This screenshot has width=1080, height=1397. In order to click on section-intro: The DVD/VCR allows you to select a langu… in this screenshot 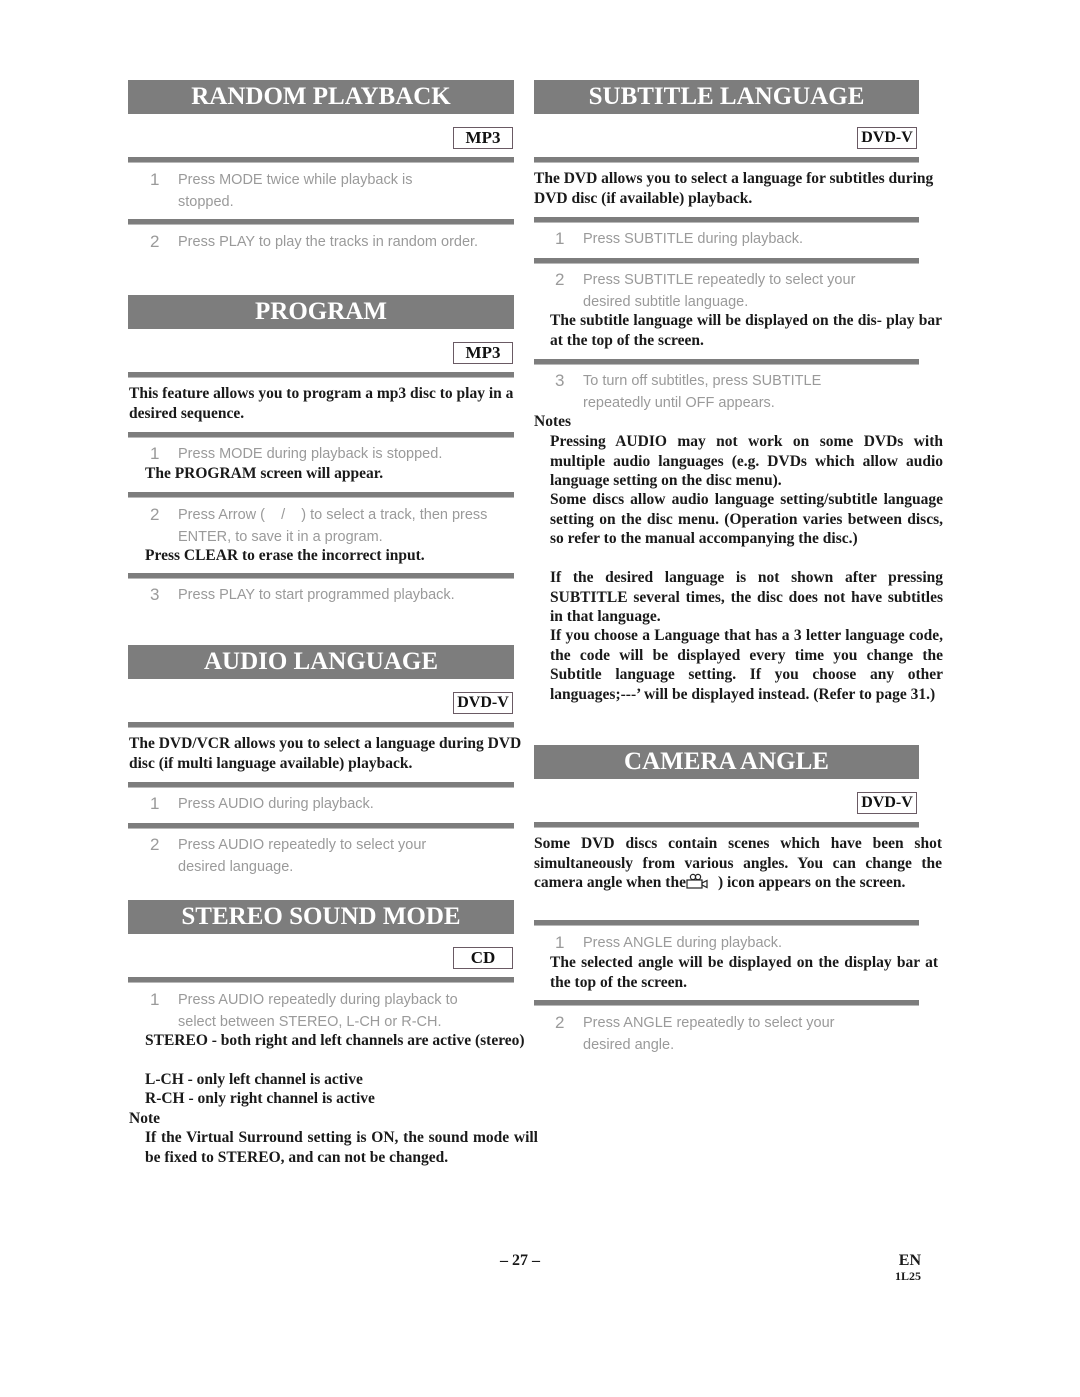, I will do `click(325, 753)`.